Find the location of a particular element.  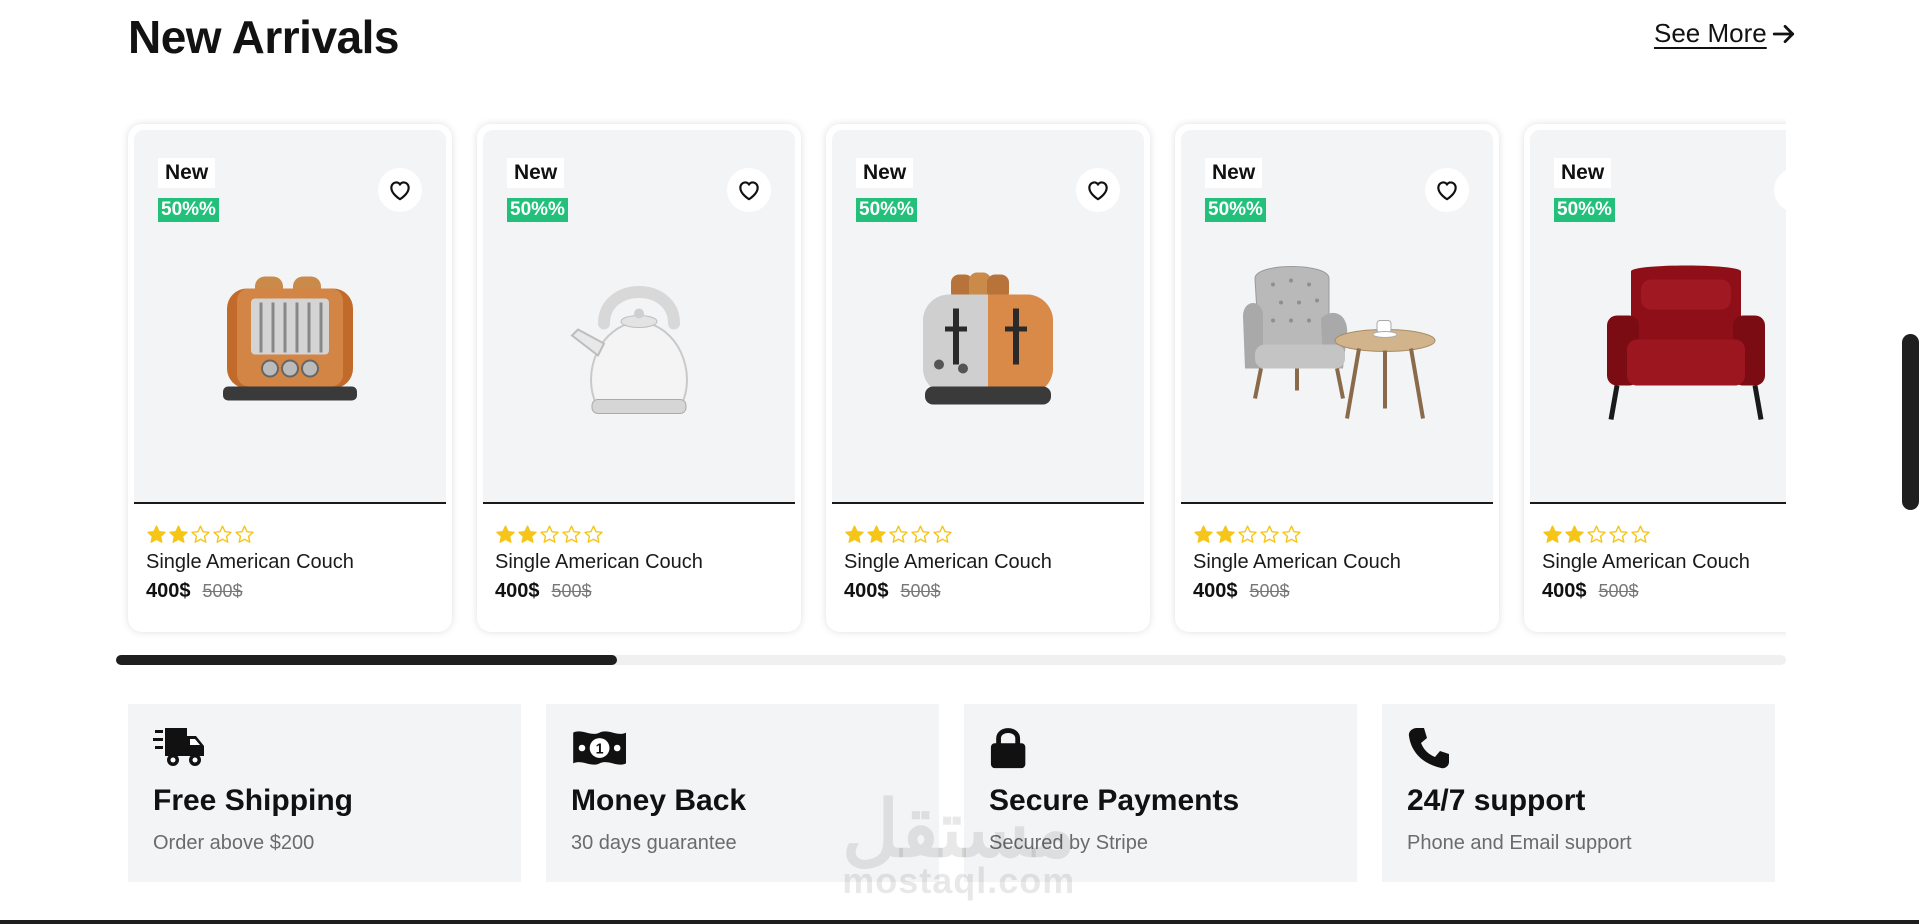

carousel-scrollbar is located at coordinates (951, 660).